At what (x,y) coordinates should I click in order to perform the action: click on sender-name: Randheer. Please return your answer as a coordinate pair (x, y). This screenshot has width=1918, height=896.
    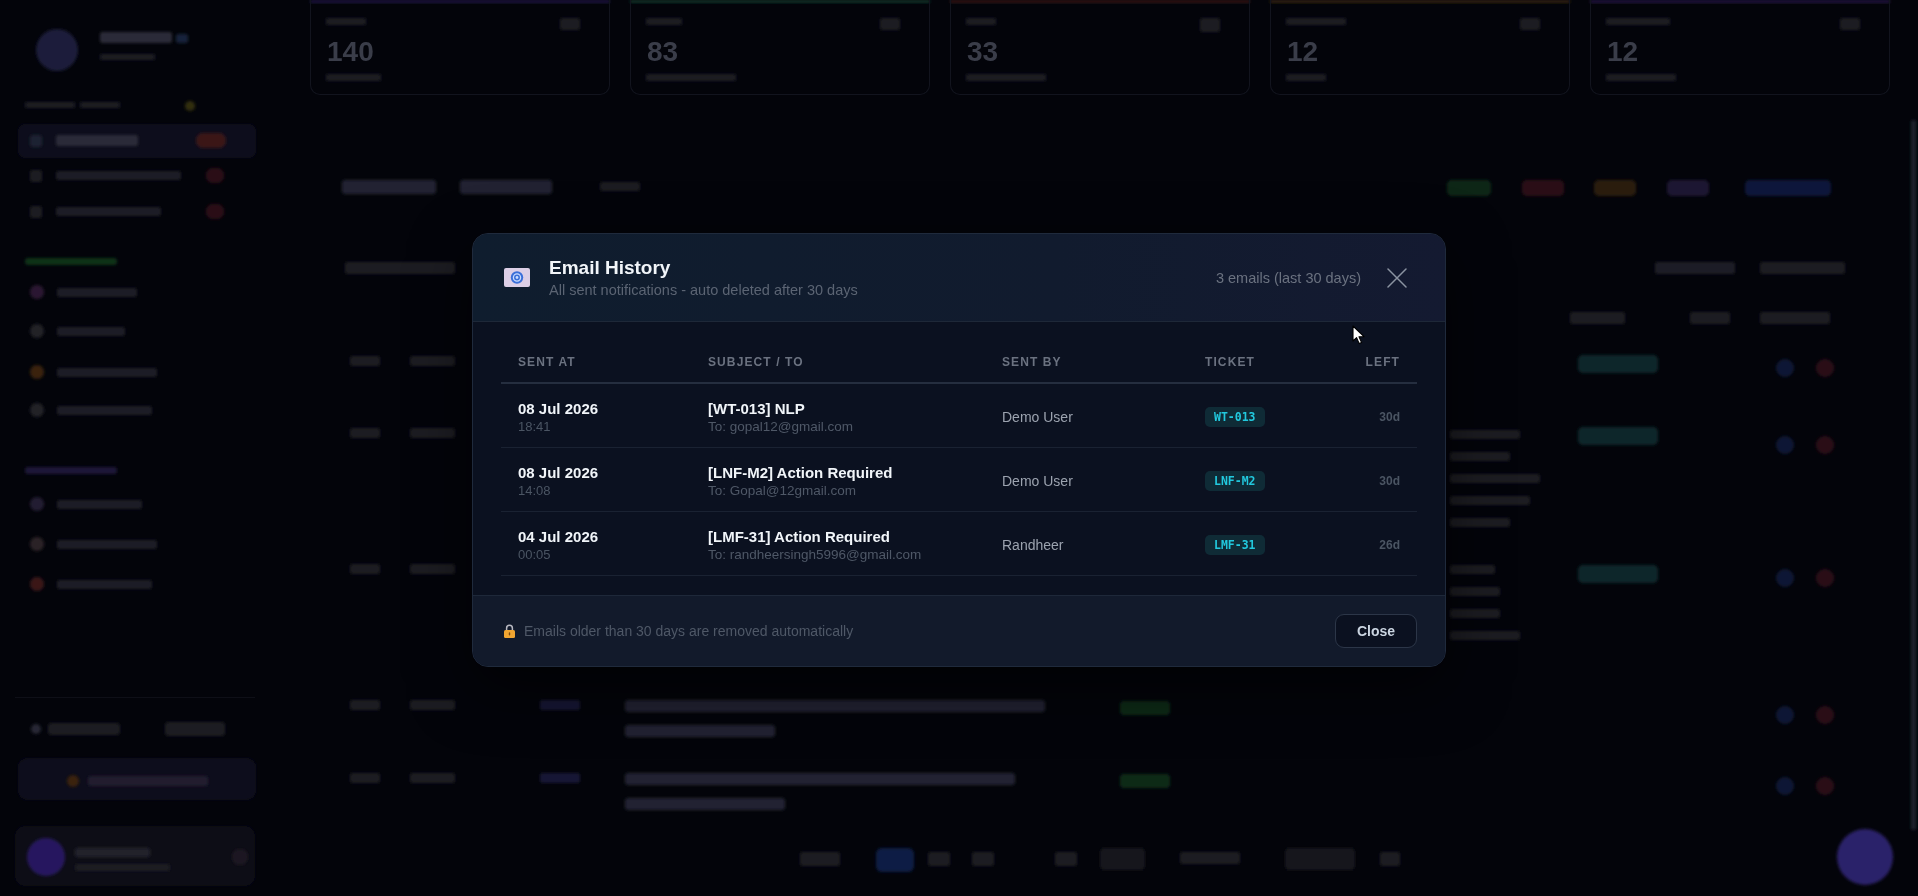
    Looking at the image, I should click on (1033, 545).